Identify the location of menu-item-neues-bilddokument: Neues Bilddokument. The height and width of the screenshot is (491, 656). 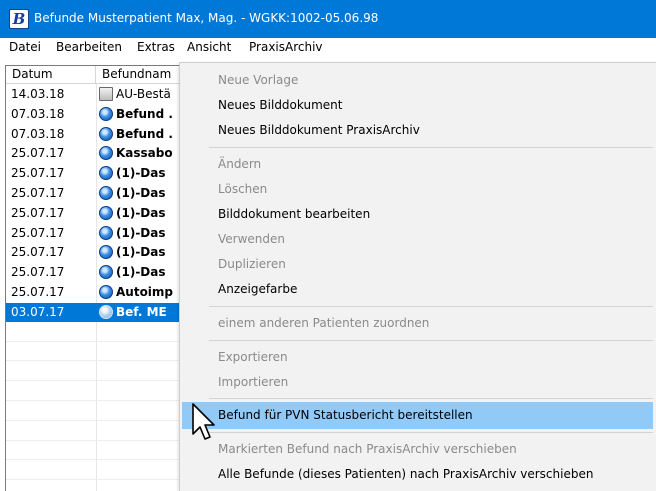
(280, 105).